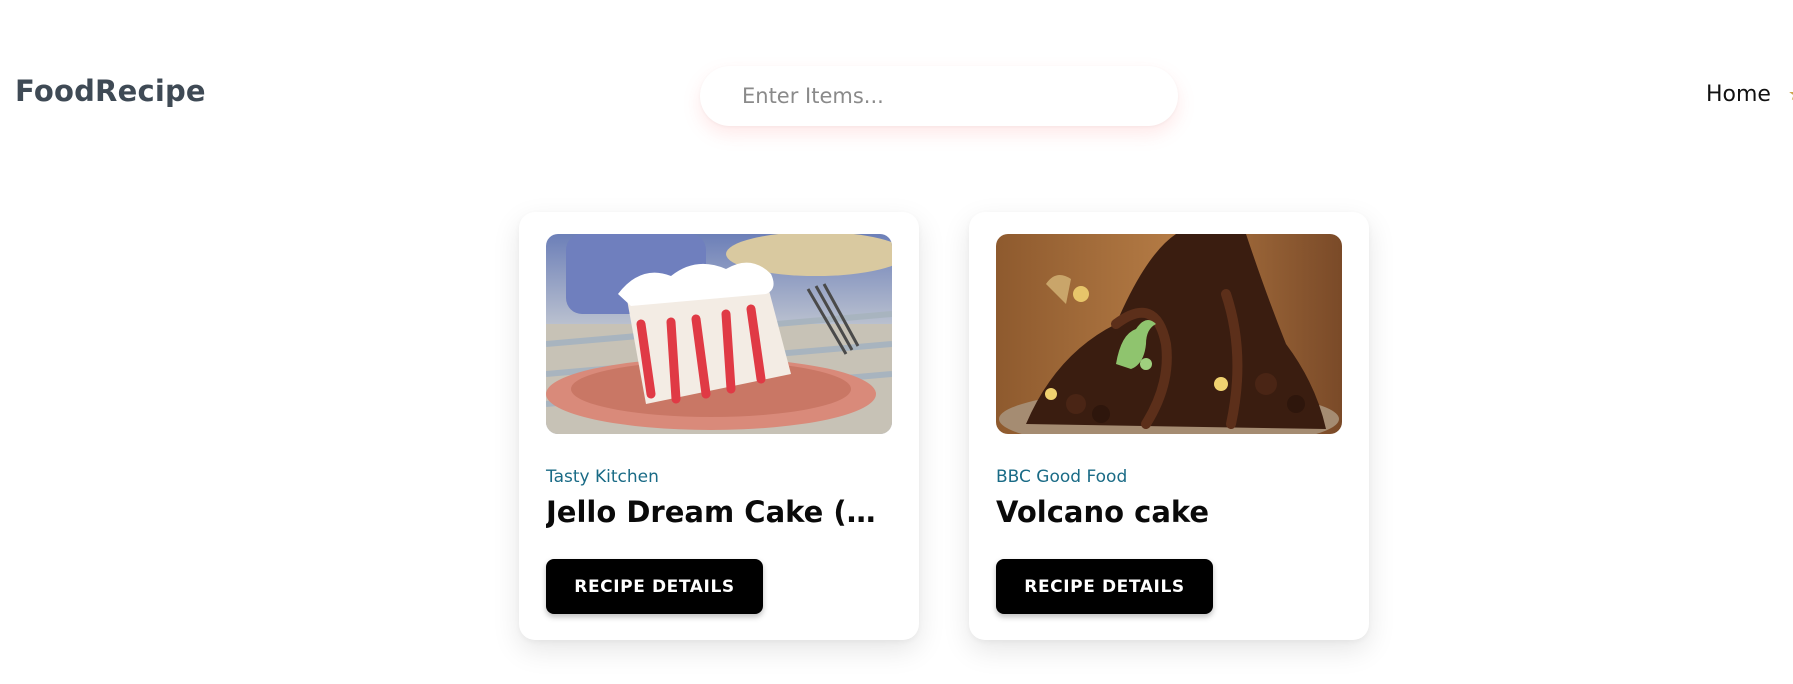 Image resolution: width=1793 pixels, height=684 pixels. Describe the element at coordinates (1103, 512) in the screenshot. I see `recipe-title: Volcano cake` at that location.